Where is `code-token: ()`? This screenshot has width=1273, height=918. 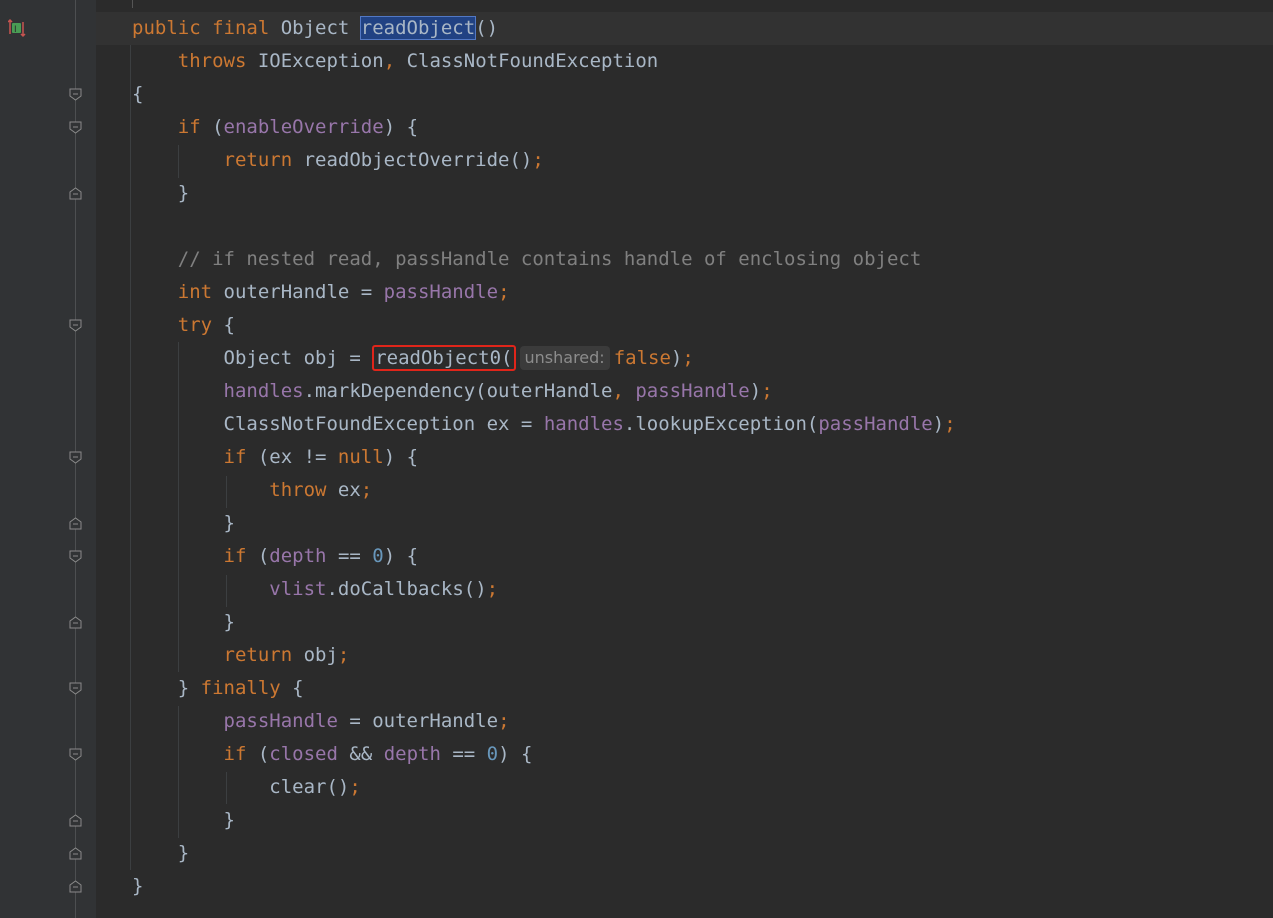 code-token: () is located at coordinates (487, 28).